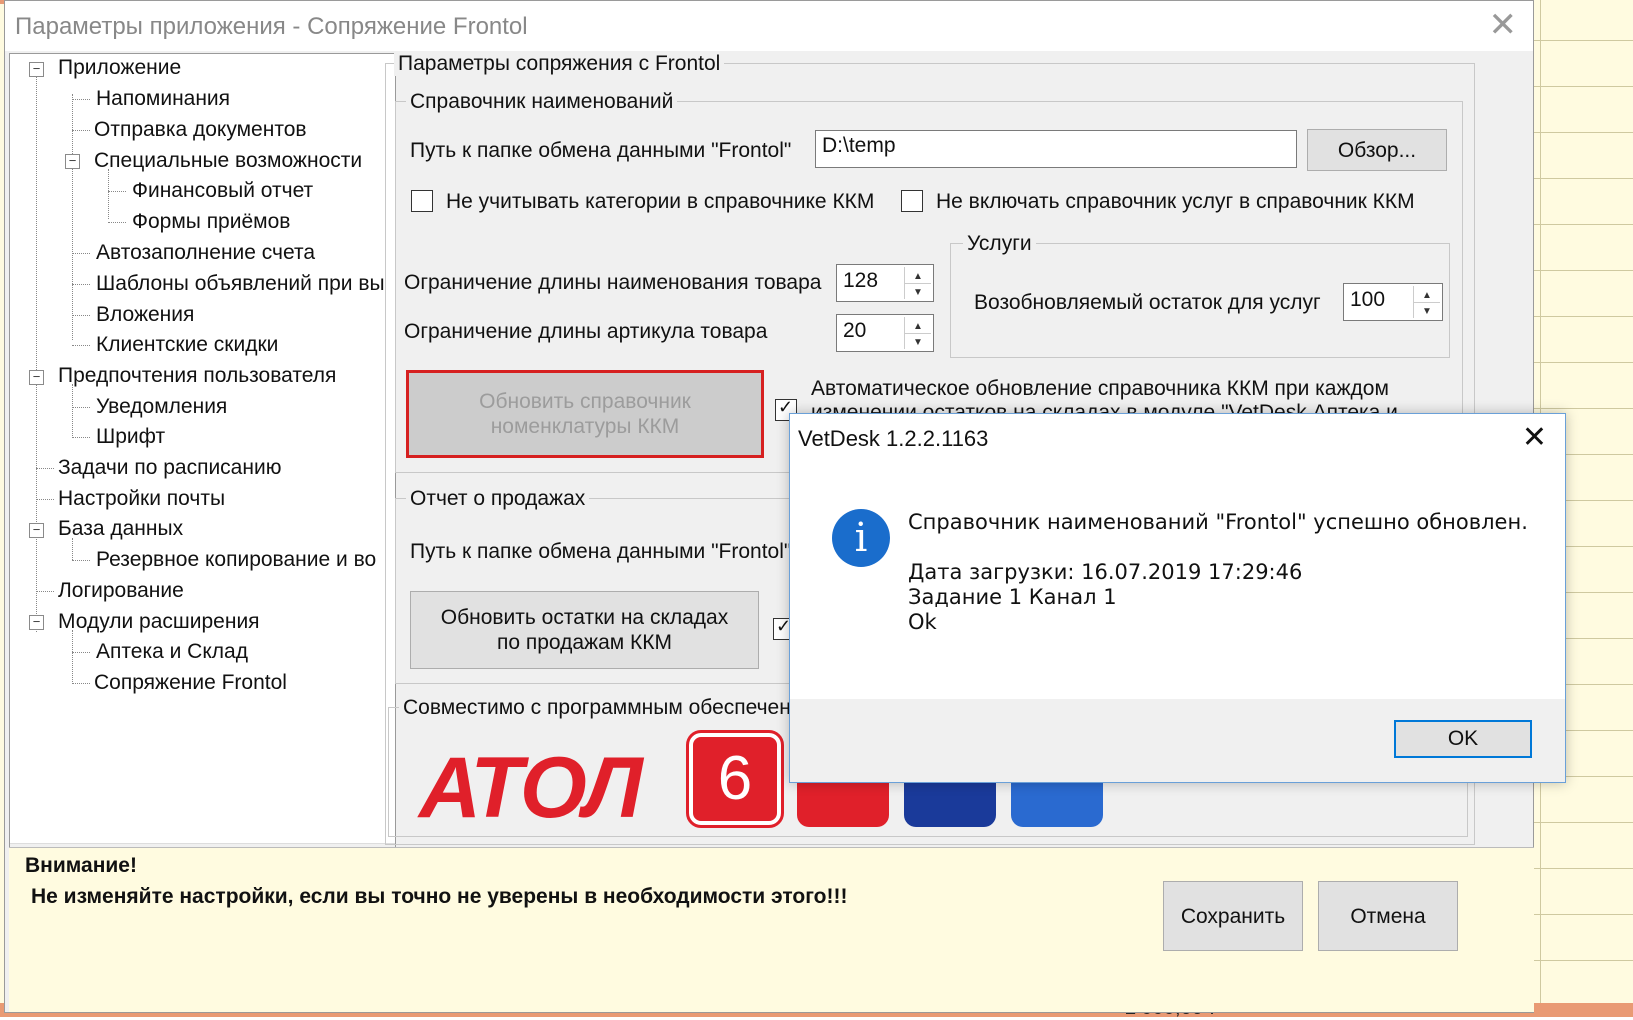 Image resolution: width=1633 pixels, height=1020 pixels. Describe the element at coordinates (119, 68) in the screenshot. I see `tree-item-app: Приложение` at that location.